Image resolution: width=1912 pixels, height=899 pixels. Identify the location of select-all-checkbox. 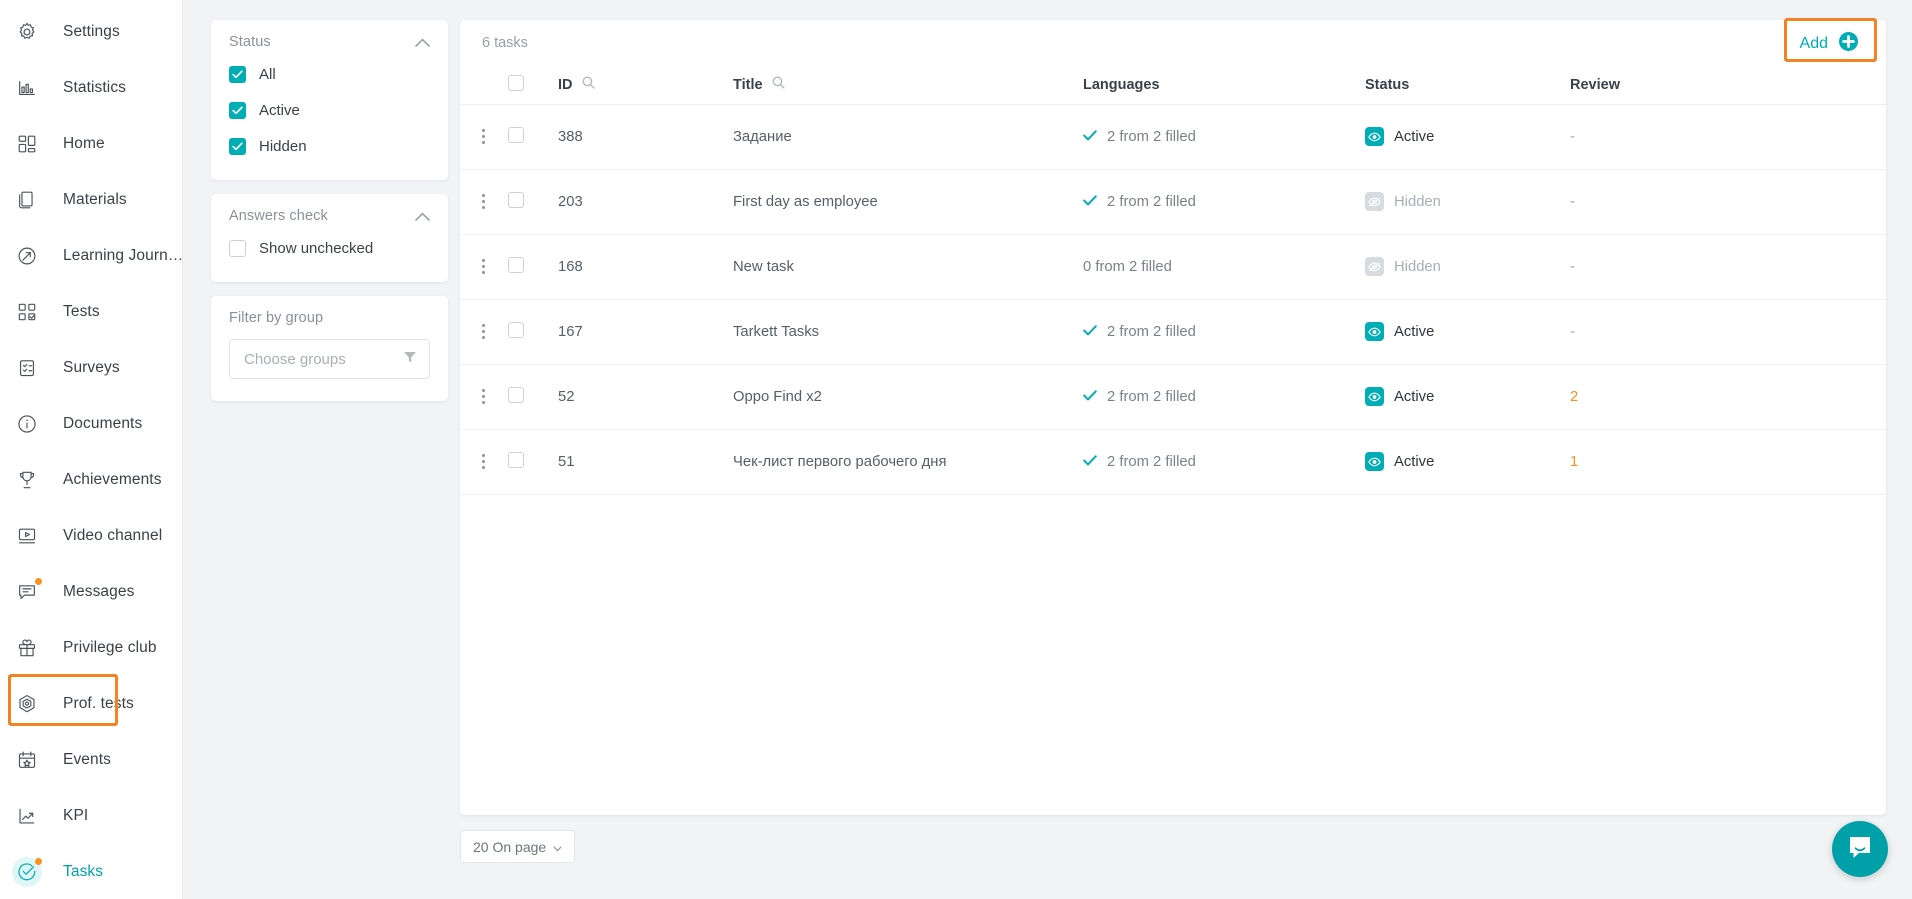
(516, 82).